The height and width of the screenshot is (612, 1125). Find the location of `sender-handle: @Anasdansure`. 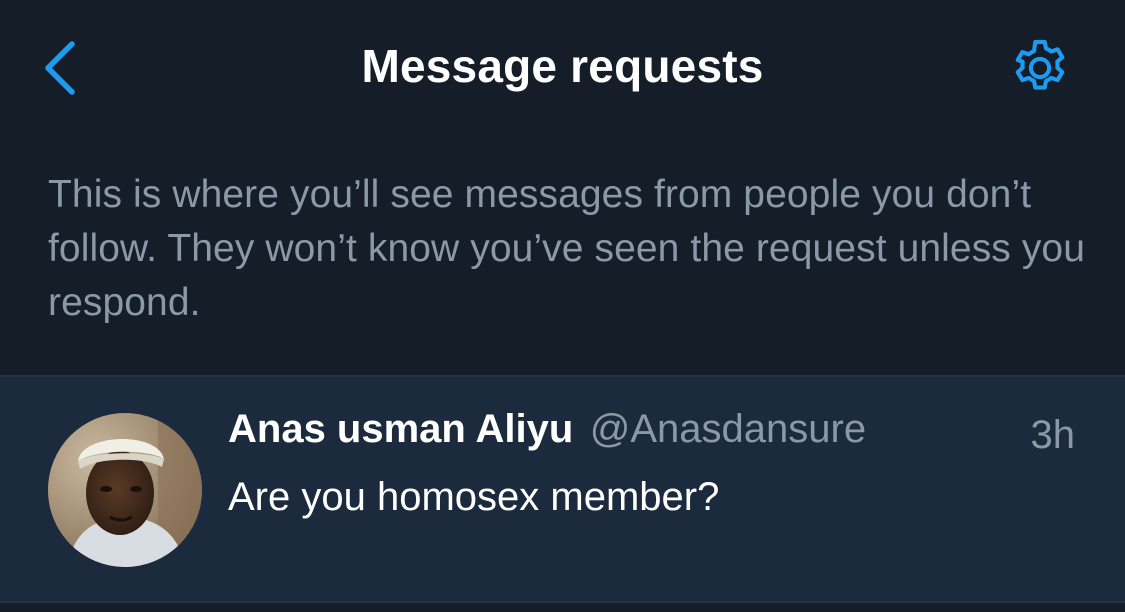

sender-handle: @Anasdansure is located at coordinates (728, 429).